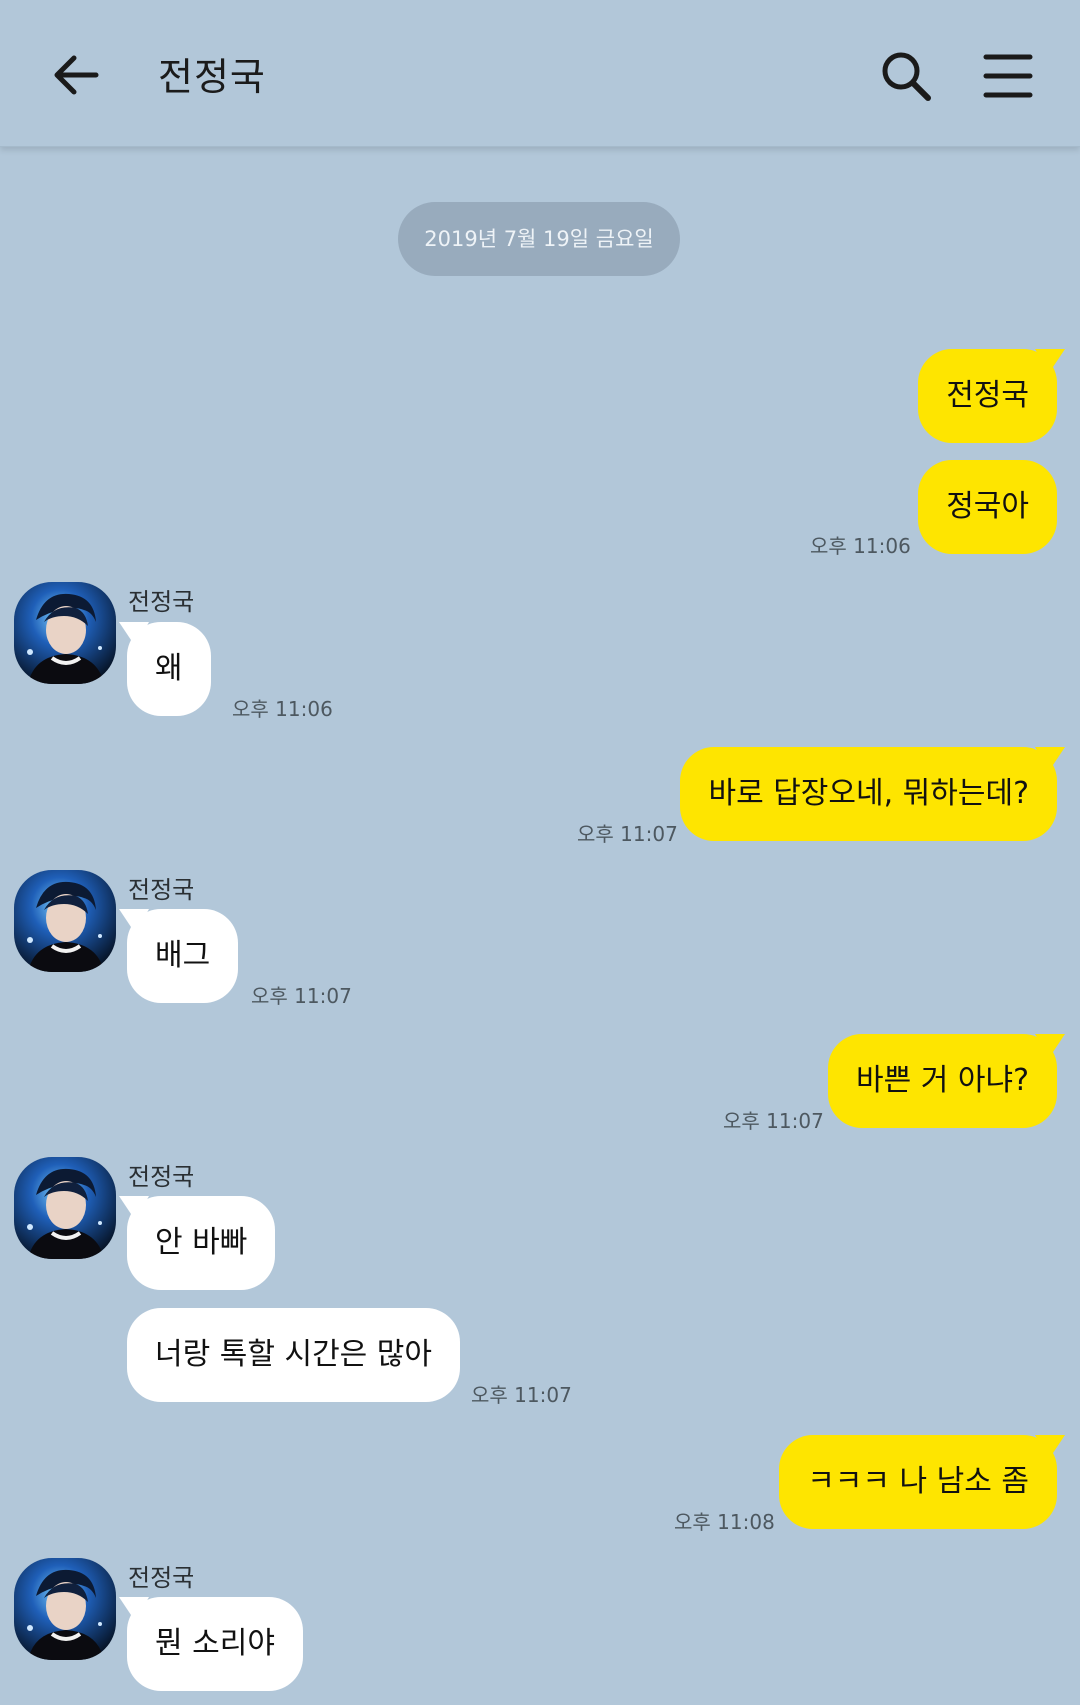 The height and width of the screenshot is (1705, 1080). What do you see at coordinates (215, 1643) in the screenshot?
I see `message-text: 뭔 소리야` at bounding box center [215, 1643].